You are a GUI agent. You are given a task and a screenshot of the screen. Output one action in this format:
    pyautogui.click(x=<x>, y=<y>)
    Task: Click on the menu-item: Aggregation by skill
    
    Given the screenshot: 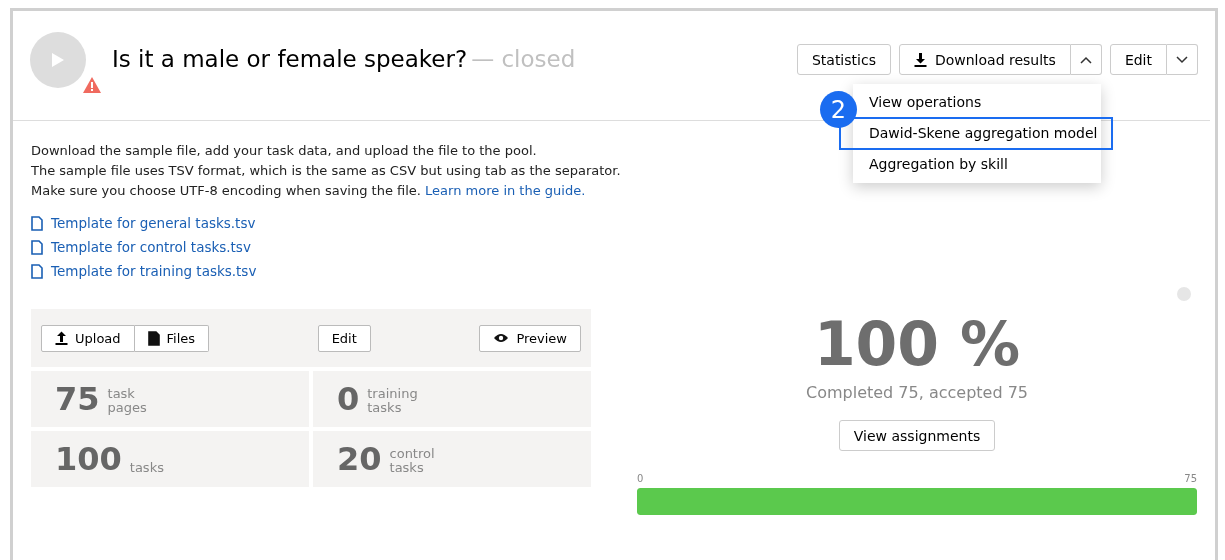 What is the action you would take?
    pyautogui.click(x=977, y=164)
    